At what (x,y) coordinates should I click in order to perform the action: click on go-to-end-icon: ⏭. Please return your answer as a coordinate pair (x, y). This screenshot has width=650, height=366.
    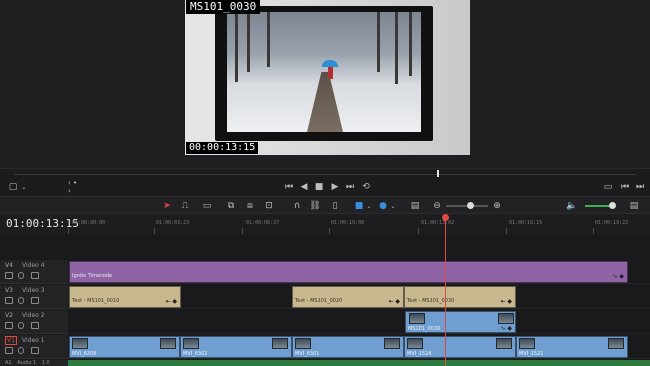
    Looking at the image, I should click on (350, 187).